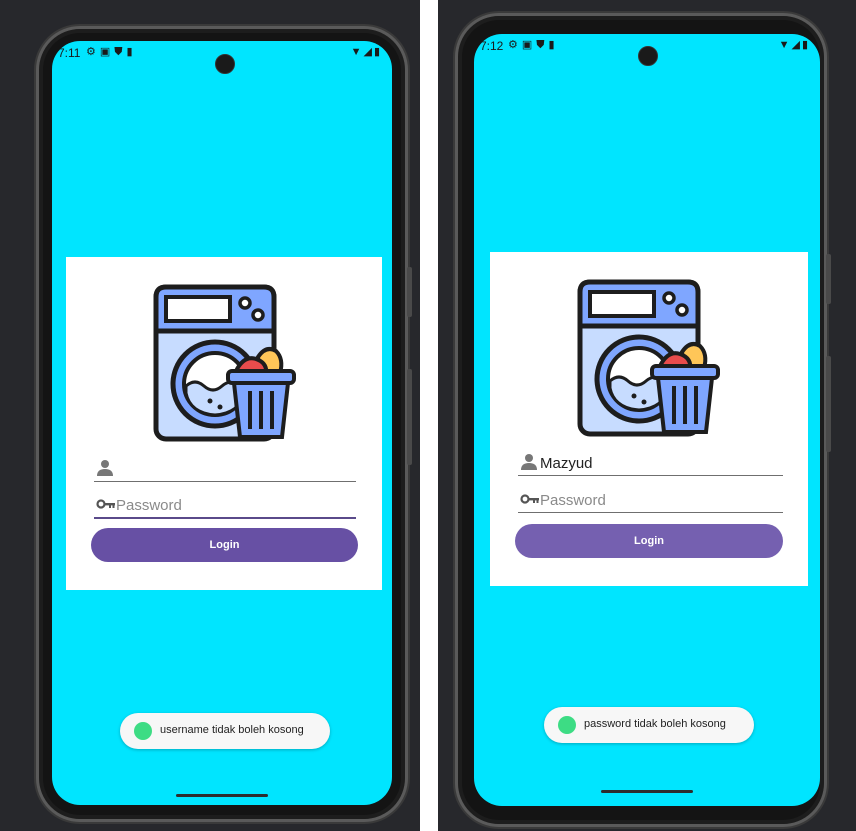 Image resolution: width=856 pixels, height=831 pixels. What do you see at coordinates (232, 730) in the screenshot?
I see `toast-text: username tidak boleh kosong` at bounding box center [232, 730].